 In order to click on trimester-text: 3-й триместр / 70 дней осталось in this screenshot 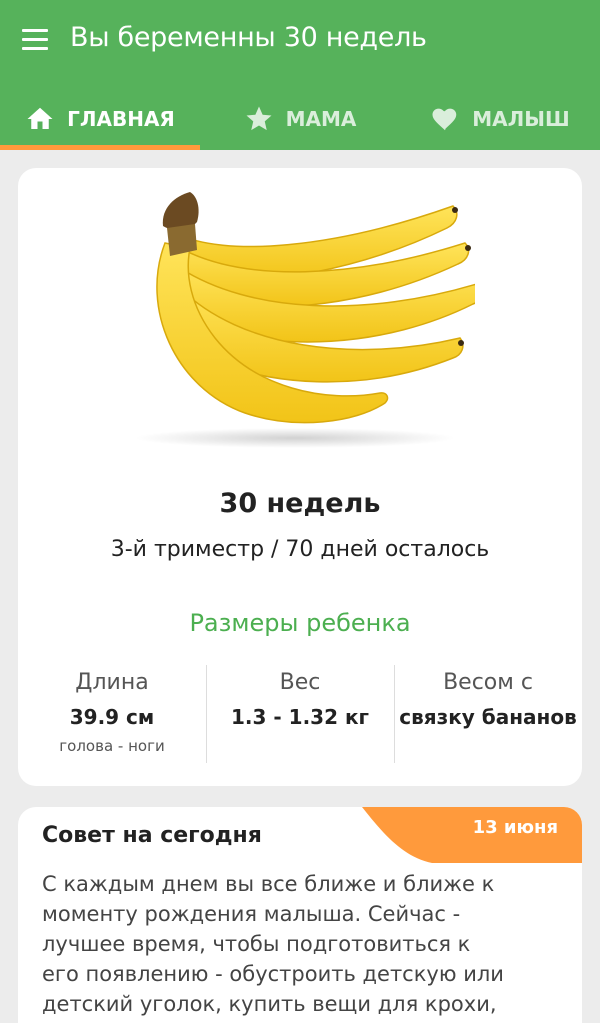, I will do `click(300, 549)`.